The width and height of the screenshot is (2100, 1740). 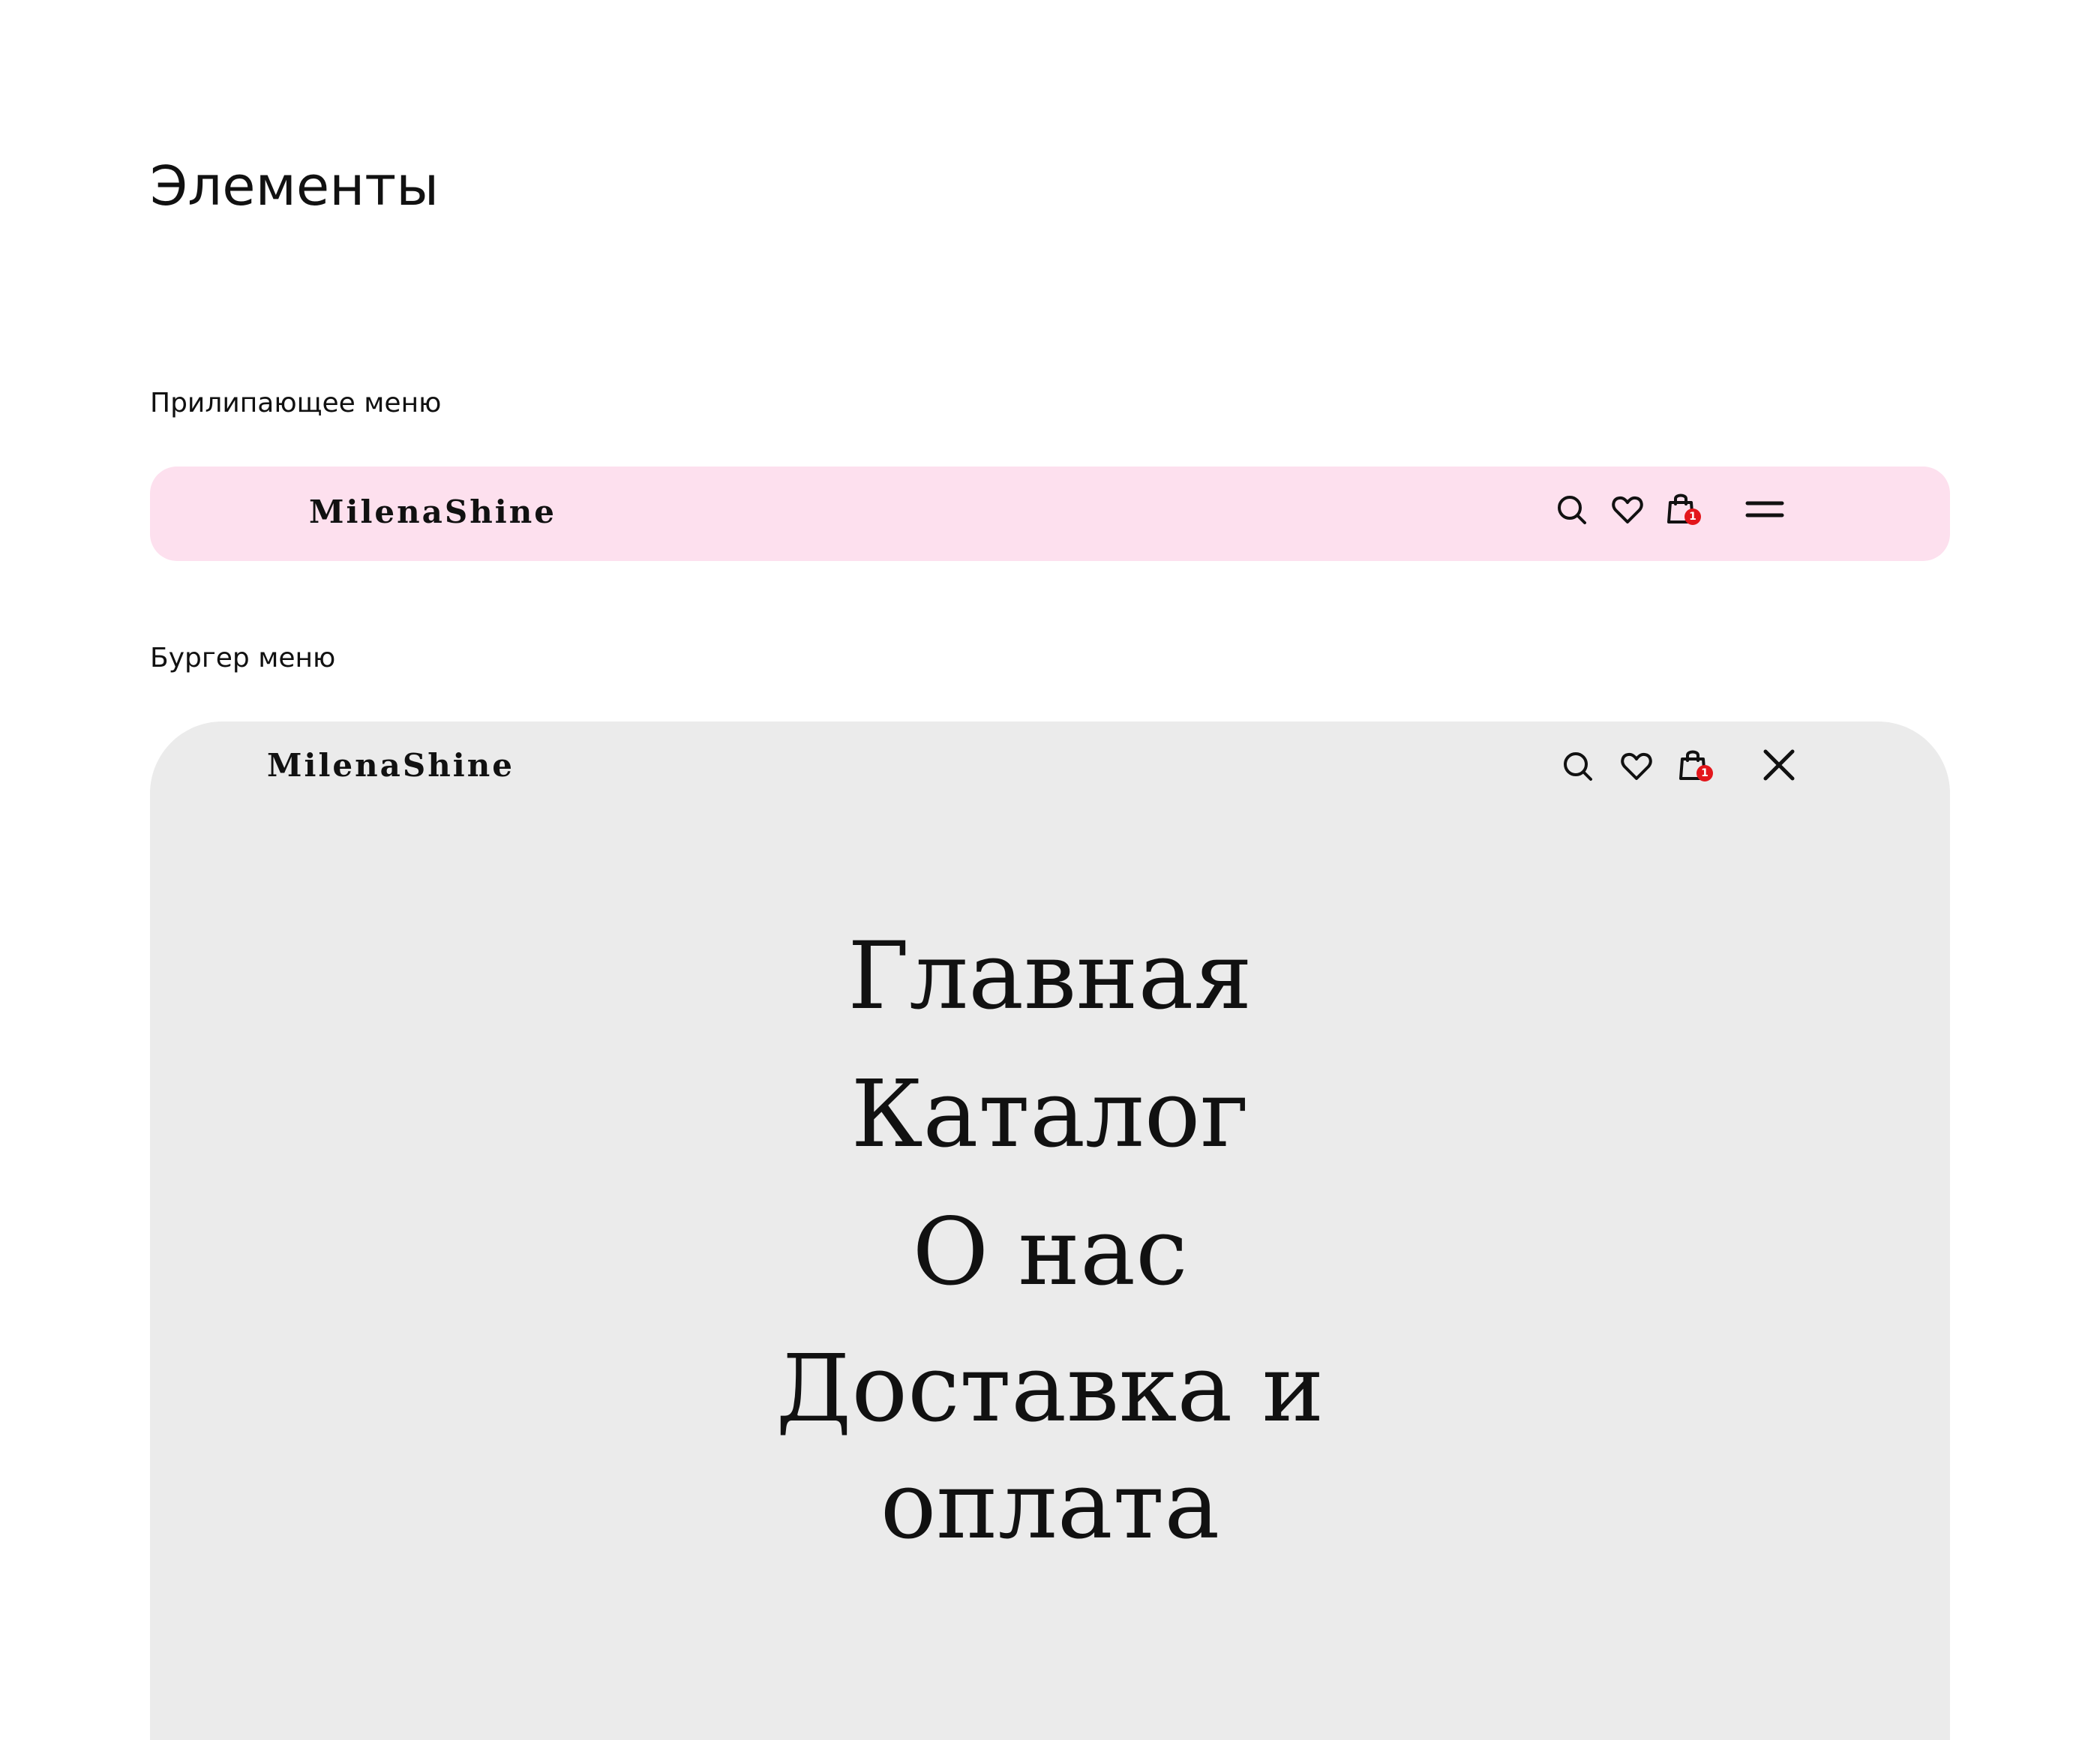 What do you see at coordinates (1050, 1252) in the screenshot?
I see `nav-item-about: О нас` at bounding box center [1050, 1252].